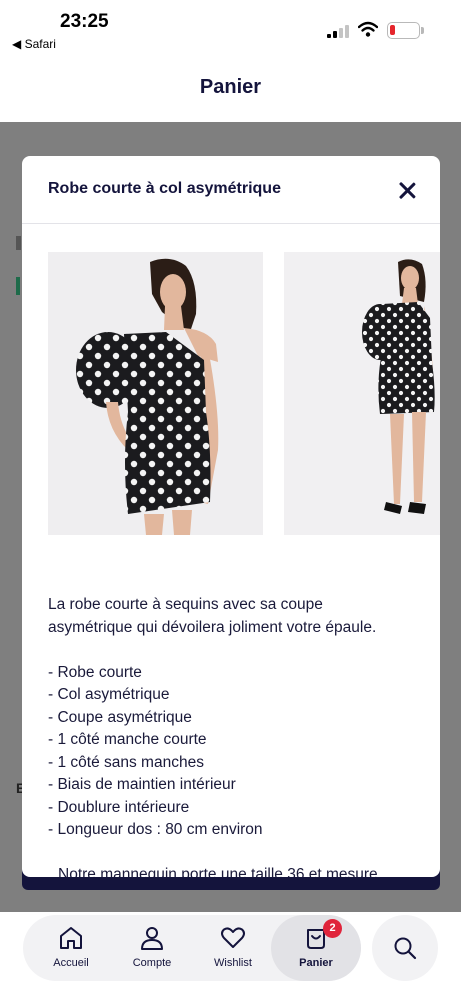 The image size is (461, 1000). Describe the element at coordinates (84, 21) in the screenshot. I see `status-time: 23:25` at that location.